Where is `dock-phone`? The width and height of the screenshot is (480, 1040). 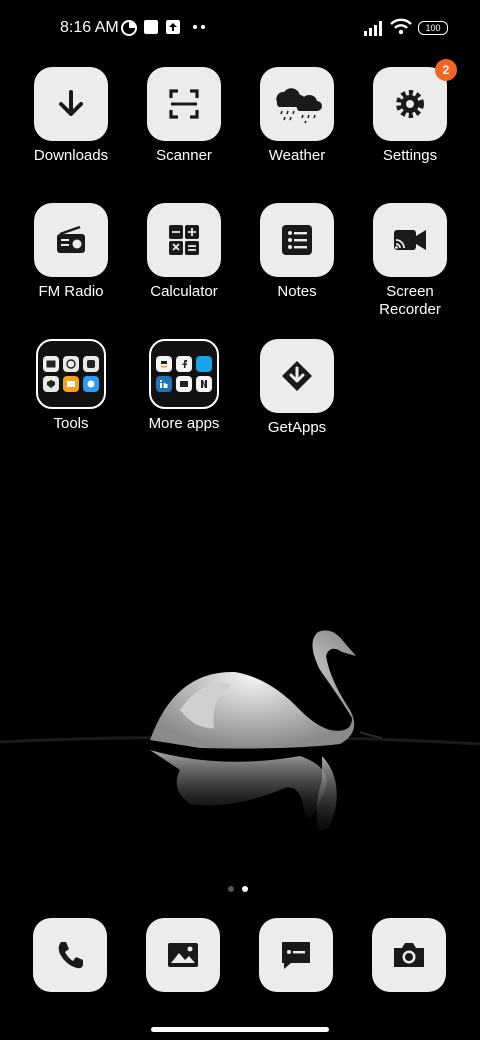
dock-phone is located at coordinates (70, 955).